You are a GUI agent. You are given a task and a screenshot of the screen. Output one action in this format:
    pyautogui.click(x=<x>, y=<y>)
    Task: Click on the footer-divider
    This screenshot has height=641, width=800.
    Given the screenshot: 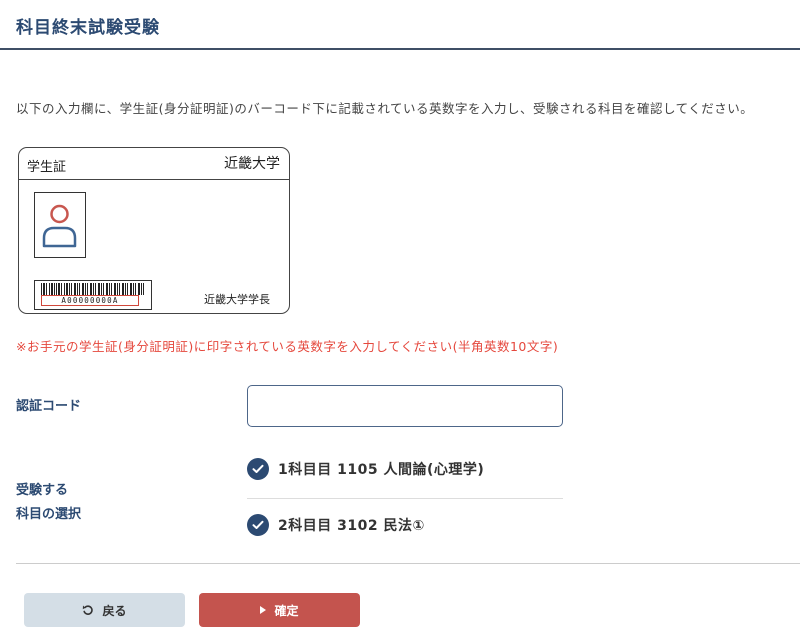 What is the action you would take?
    pyautogui.click(x=408, y=563)
    